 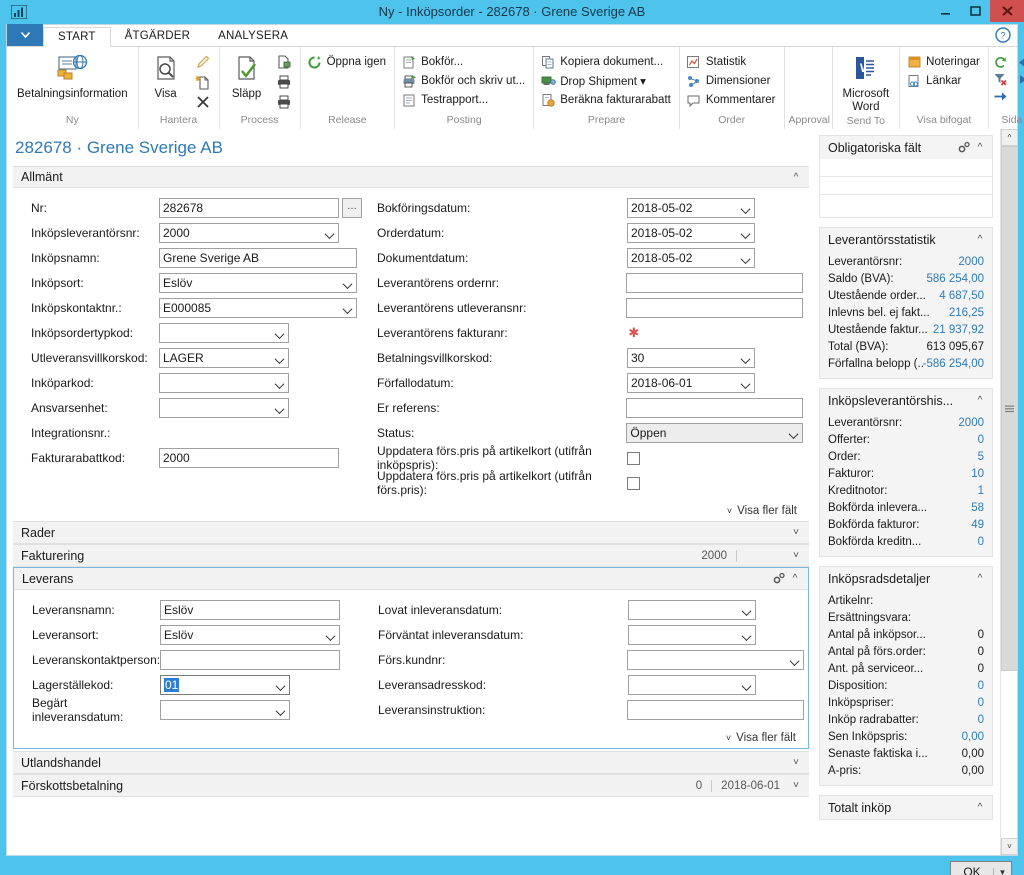 I want to click on betalningsvillkorskod-select: 30, so click(x=691, y=358).